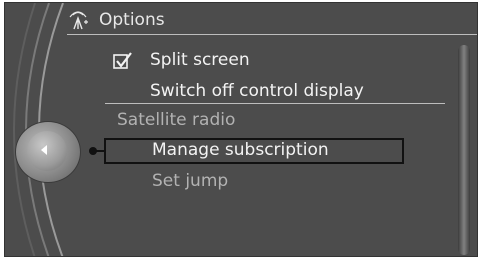 The height and width of the screenshot is (260, 483). What do you see at coordinates (200, 60) in the screenshot?
I see `menu-item-split-screen: Split screen` at bounding box center [200, 60].